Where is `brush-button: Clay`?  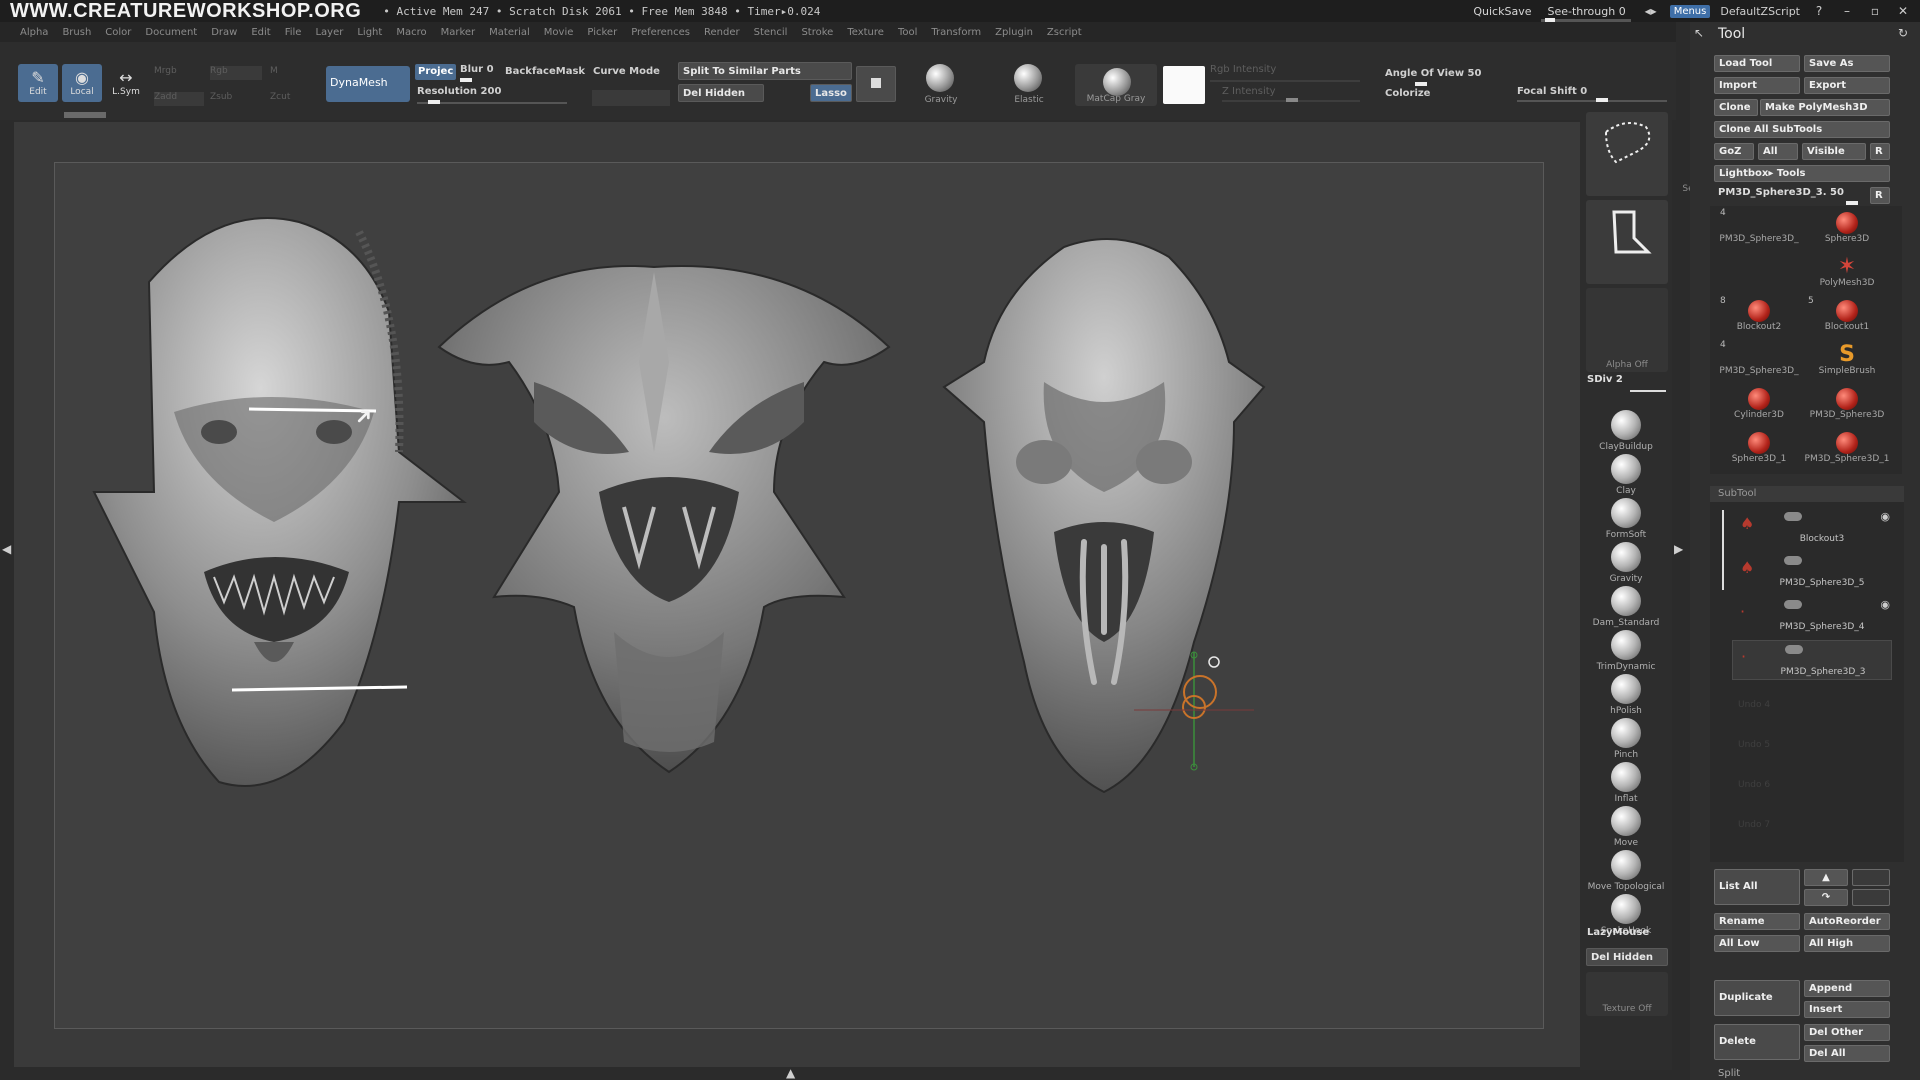
brush-button: Clay is located at coordinates (1626, 475).